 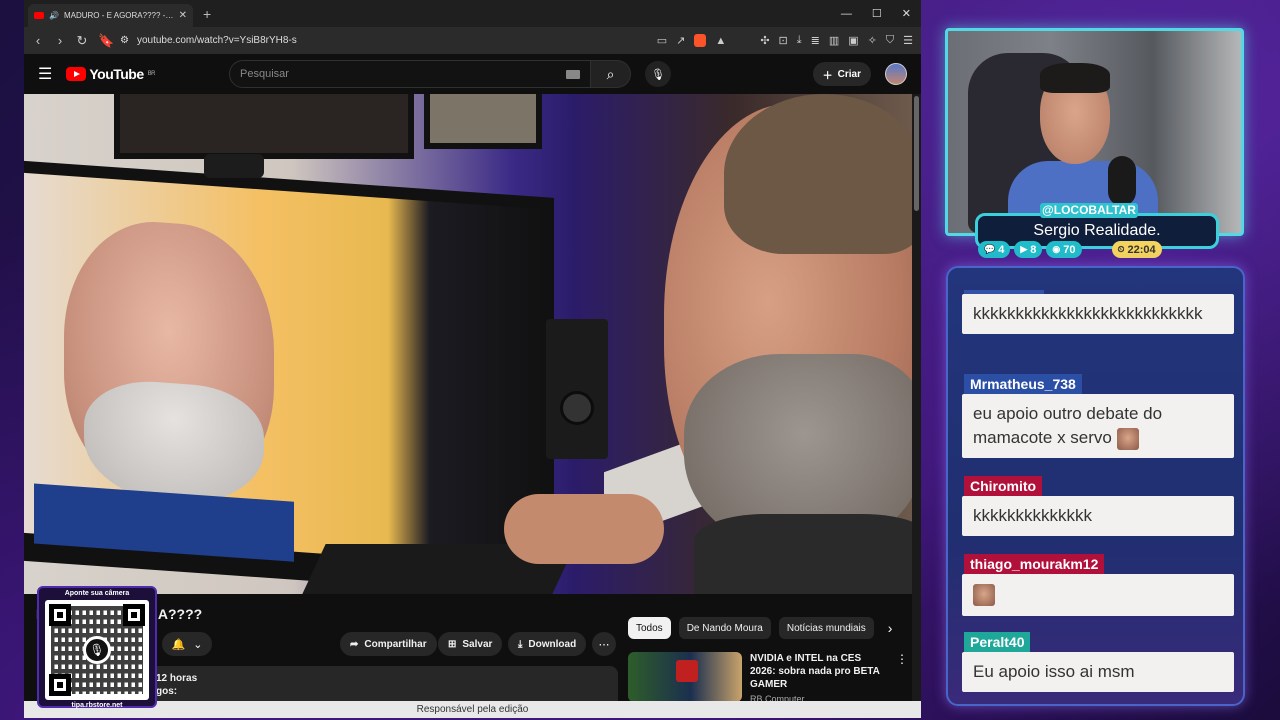 What do you see at coordinates (1075, 78) in the screenshot?
I see `streamer-hair` at bounding box center [1075, 78].